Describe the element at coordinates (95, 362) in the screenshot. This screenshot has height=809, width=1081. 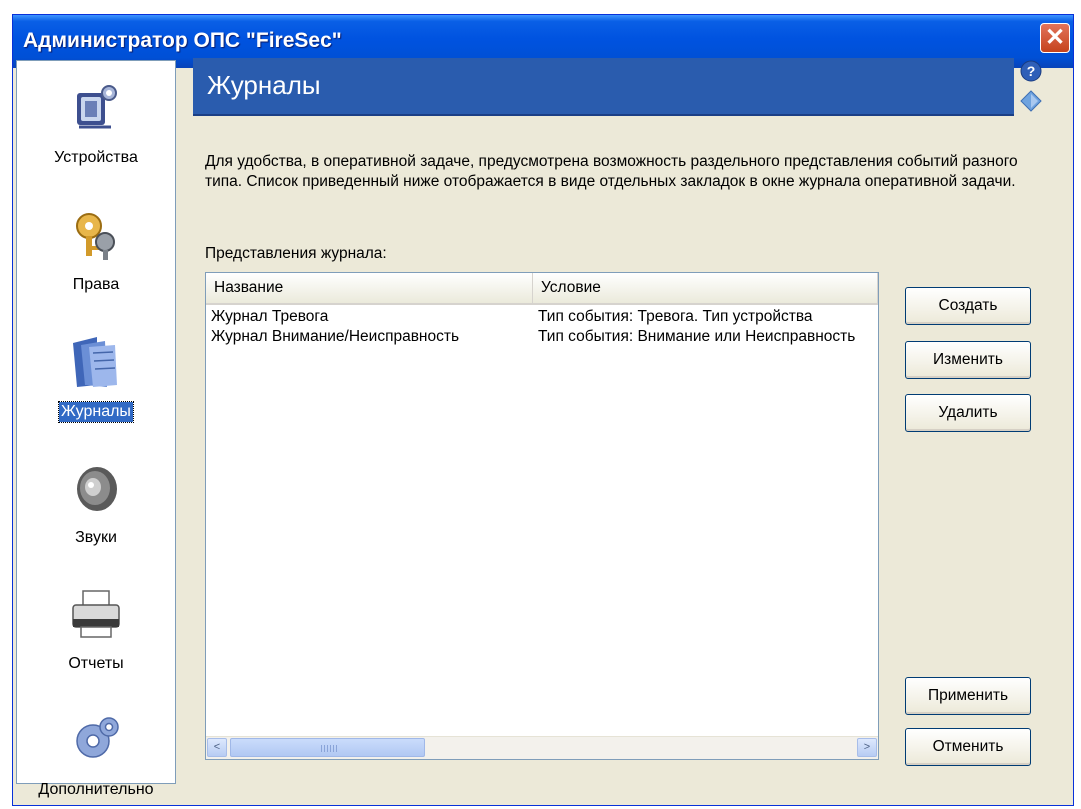
I see `journals-icon` at that location.